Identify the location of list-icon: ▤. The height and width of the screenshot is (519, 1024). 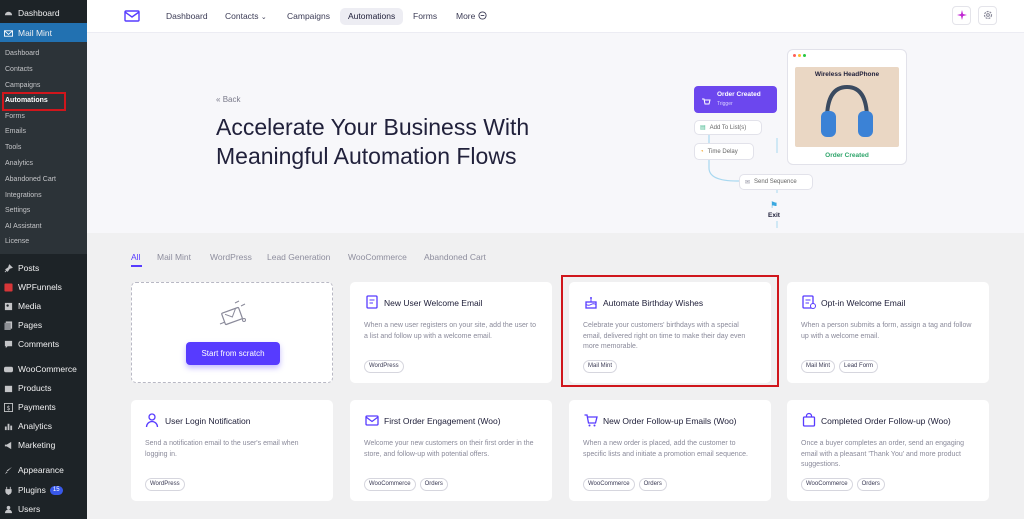
(703, 128).